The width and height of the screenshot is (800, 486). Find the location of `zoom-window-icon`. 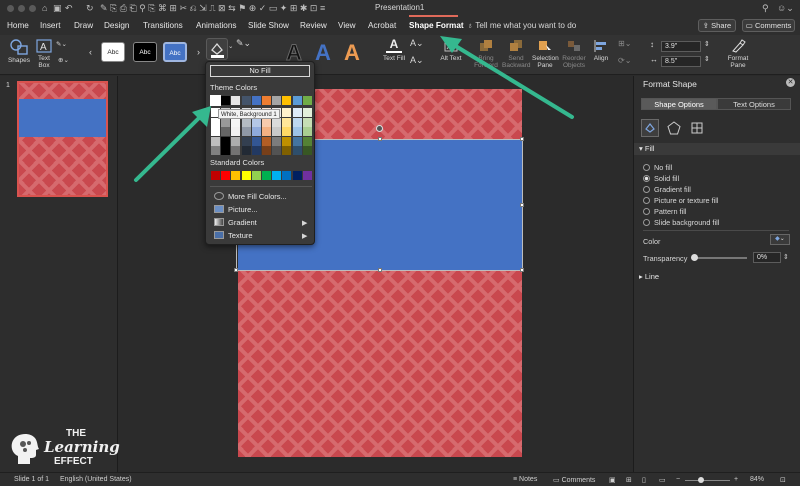

zoom-window-icon is located at coordinates (32, 8).